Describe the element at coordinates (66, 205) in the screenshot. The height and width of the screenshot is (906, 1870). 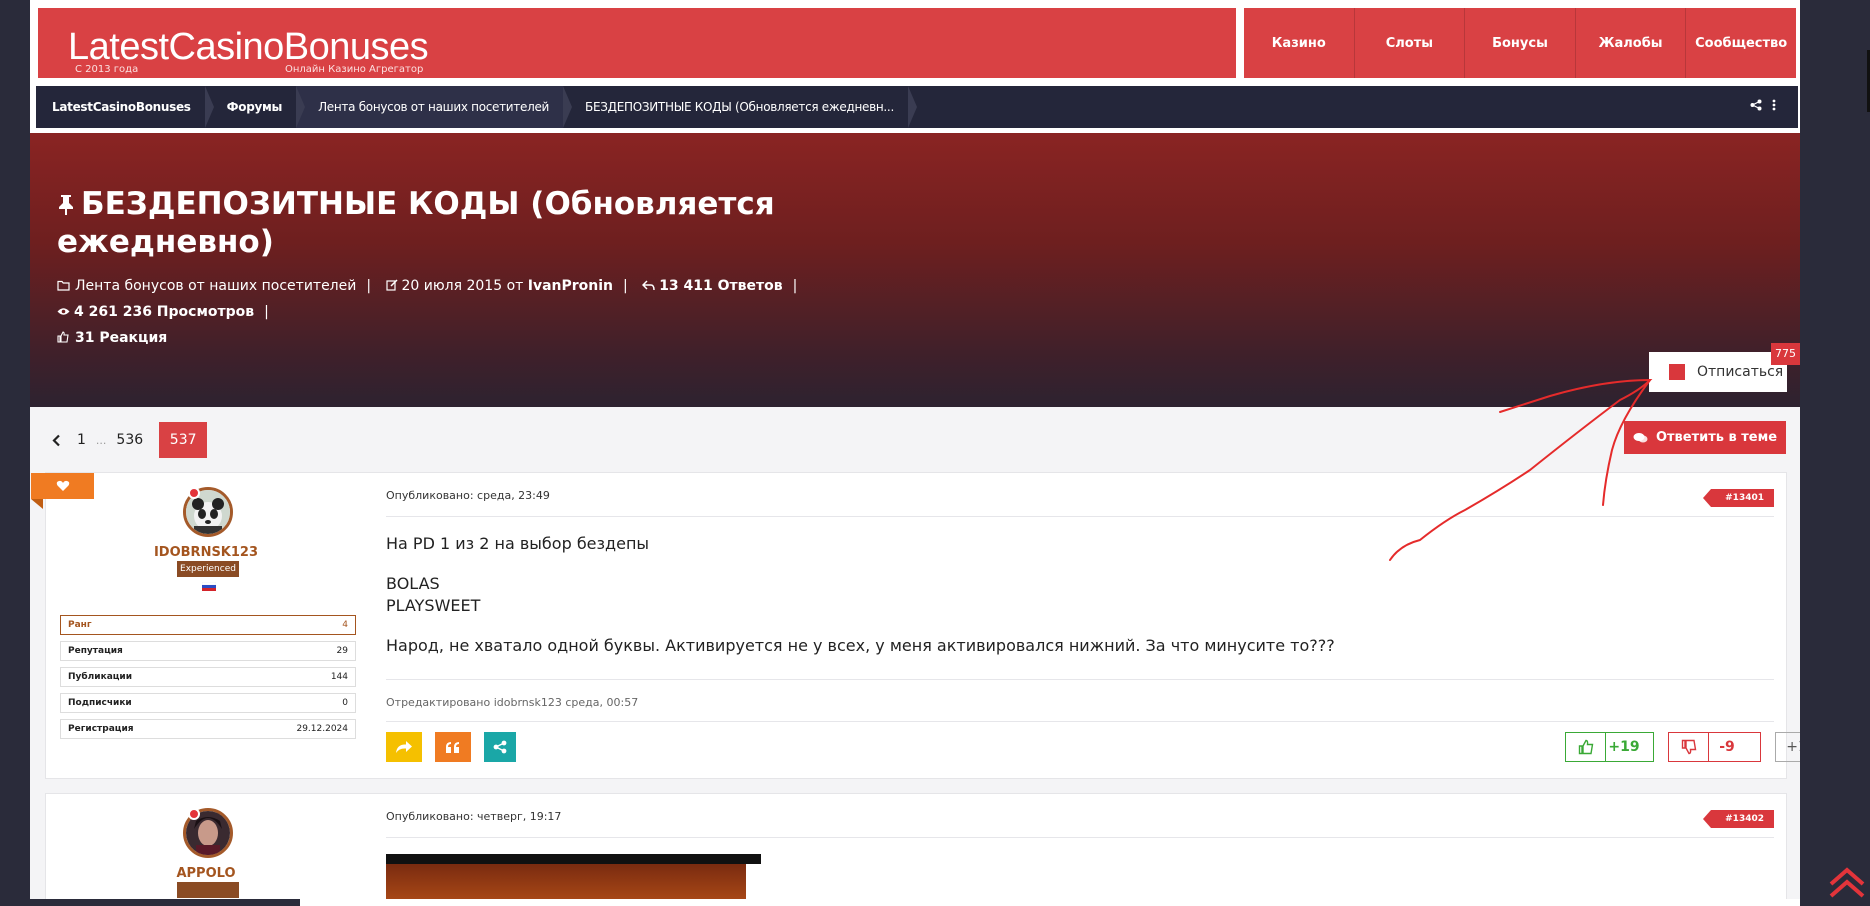
I see `pin-icon` at that location.